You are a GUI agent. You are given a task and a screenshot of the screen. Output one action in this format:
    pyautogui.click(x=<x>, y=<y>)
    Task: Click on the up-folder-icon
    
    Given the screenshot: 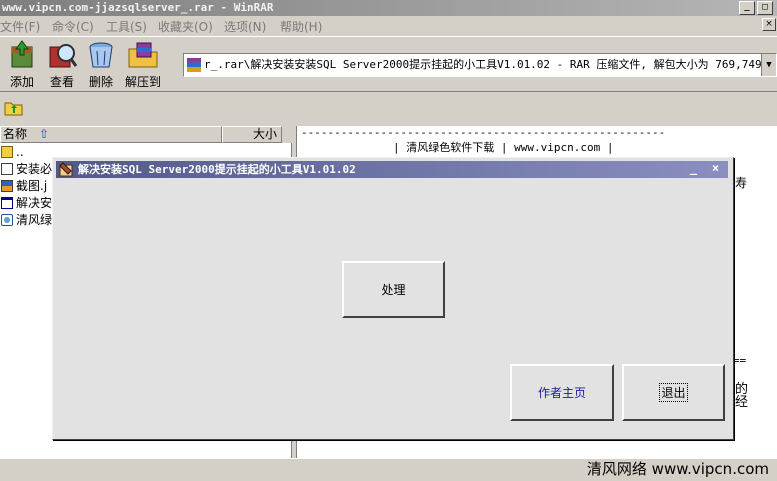 What is the action you would take?
    pyautogui.click(x=14, y=108)
    